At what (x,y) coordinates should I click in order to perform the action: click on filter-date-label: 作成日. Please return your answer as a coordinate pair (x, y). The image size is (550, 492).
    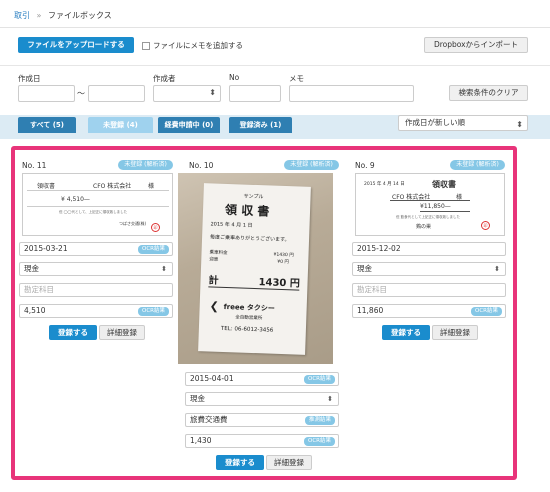
    Looking at the image, I should click on (29, 78).